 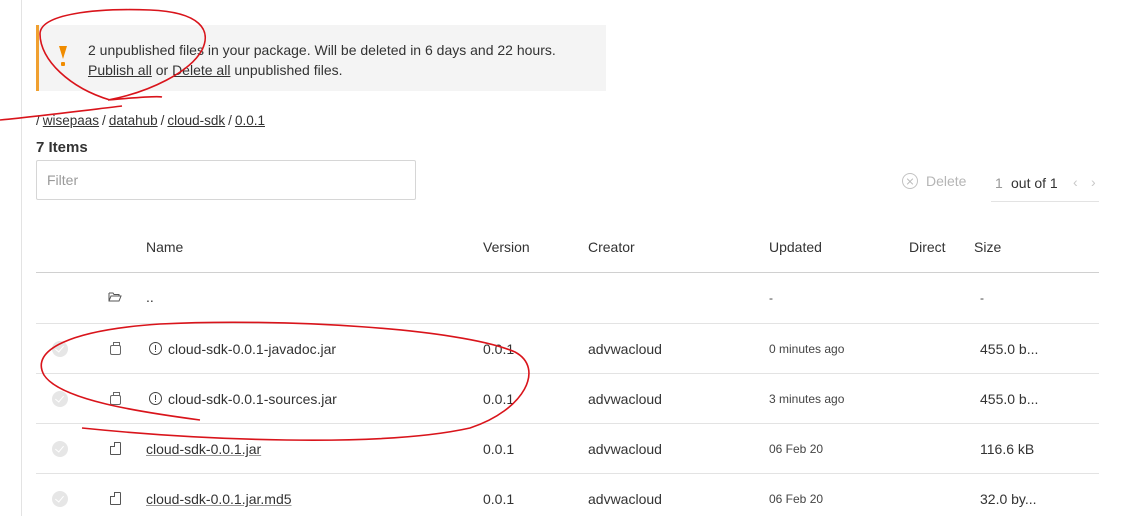 What do you see at coordinates (115, 297) in the screenshot?
I see `open-folder-icon` at bounding box center [115, 297].